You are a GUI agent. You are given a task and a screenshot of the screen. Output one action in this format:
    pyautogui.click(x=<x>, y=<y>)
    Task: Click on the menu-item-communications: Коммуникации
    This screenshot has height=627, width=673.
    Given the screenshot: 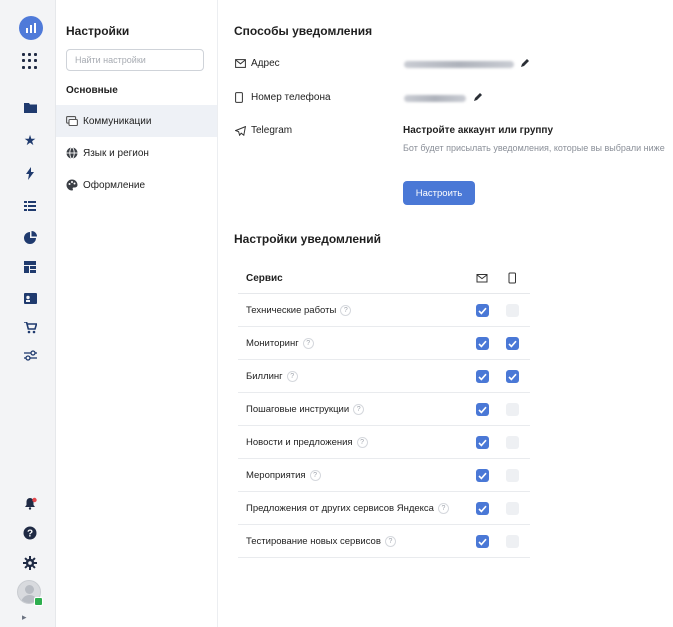 What is the action you would take?
    pyautogui.click(x=136, y=121)
    